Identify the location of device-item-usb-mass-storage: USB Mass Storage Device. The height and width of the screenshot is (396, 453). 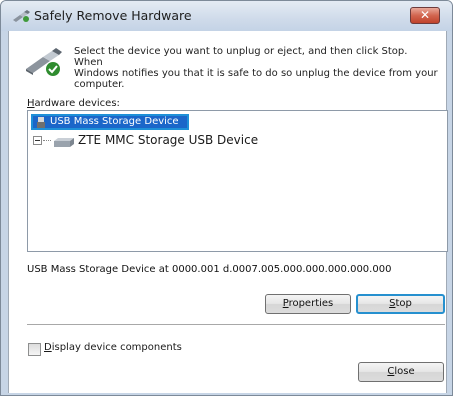
(110, 122).